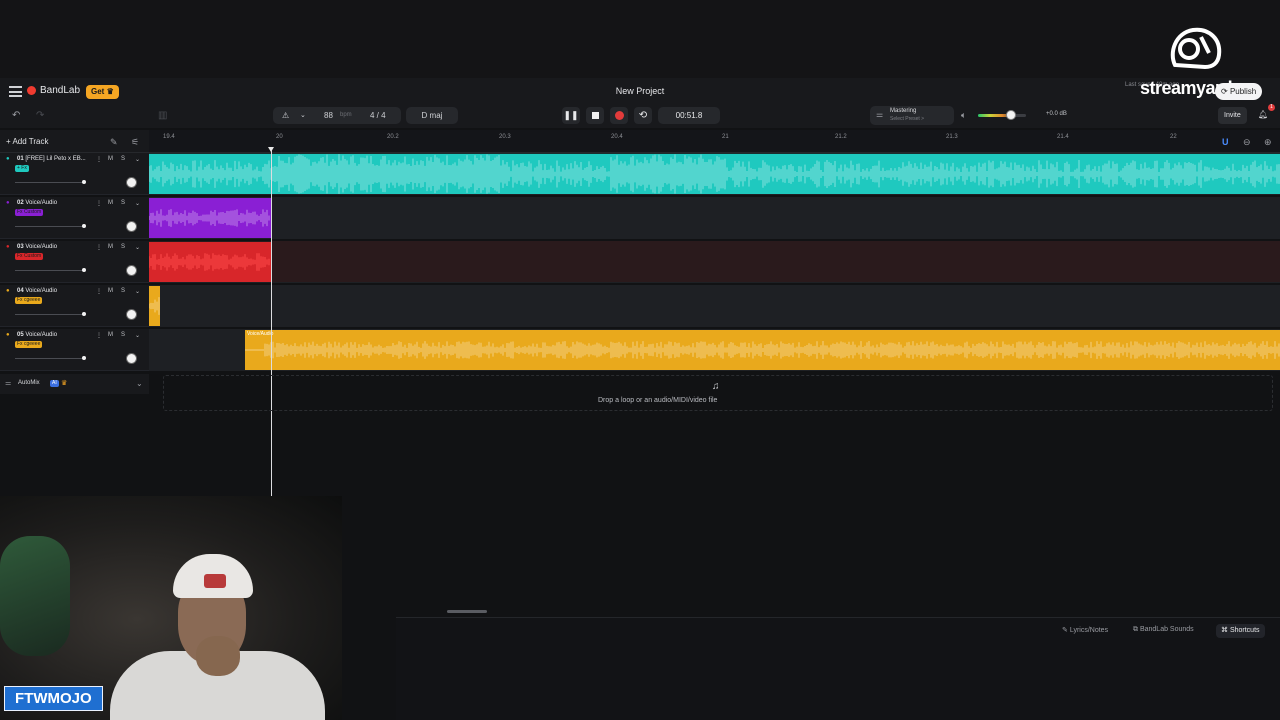 The width and height of the screenshot is (1280, 720). Describe the element at coordinates (640, 91) in the screenshot. I see `project-title: New Project` at that location.